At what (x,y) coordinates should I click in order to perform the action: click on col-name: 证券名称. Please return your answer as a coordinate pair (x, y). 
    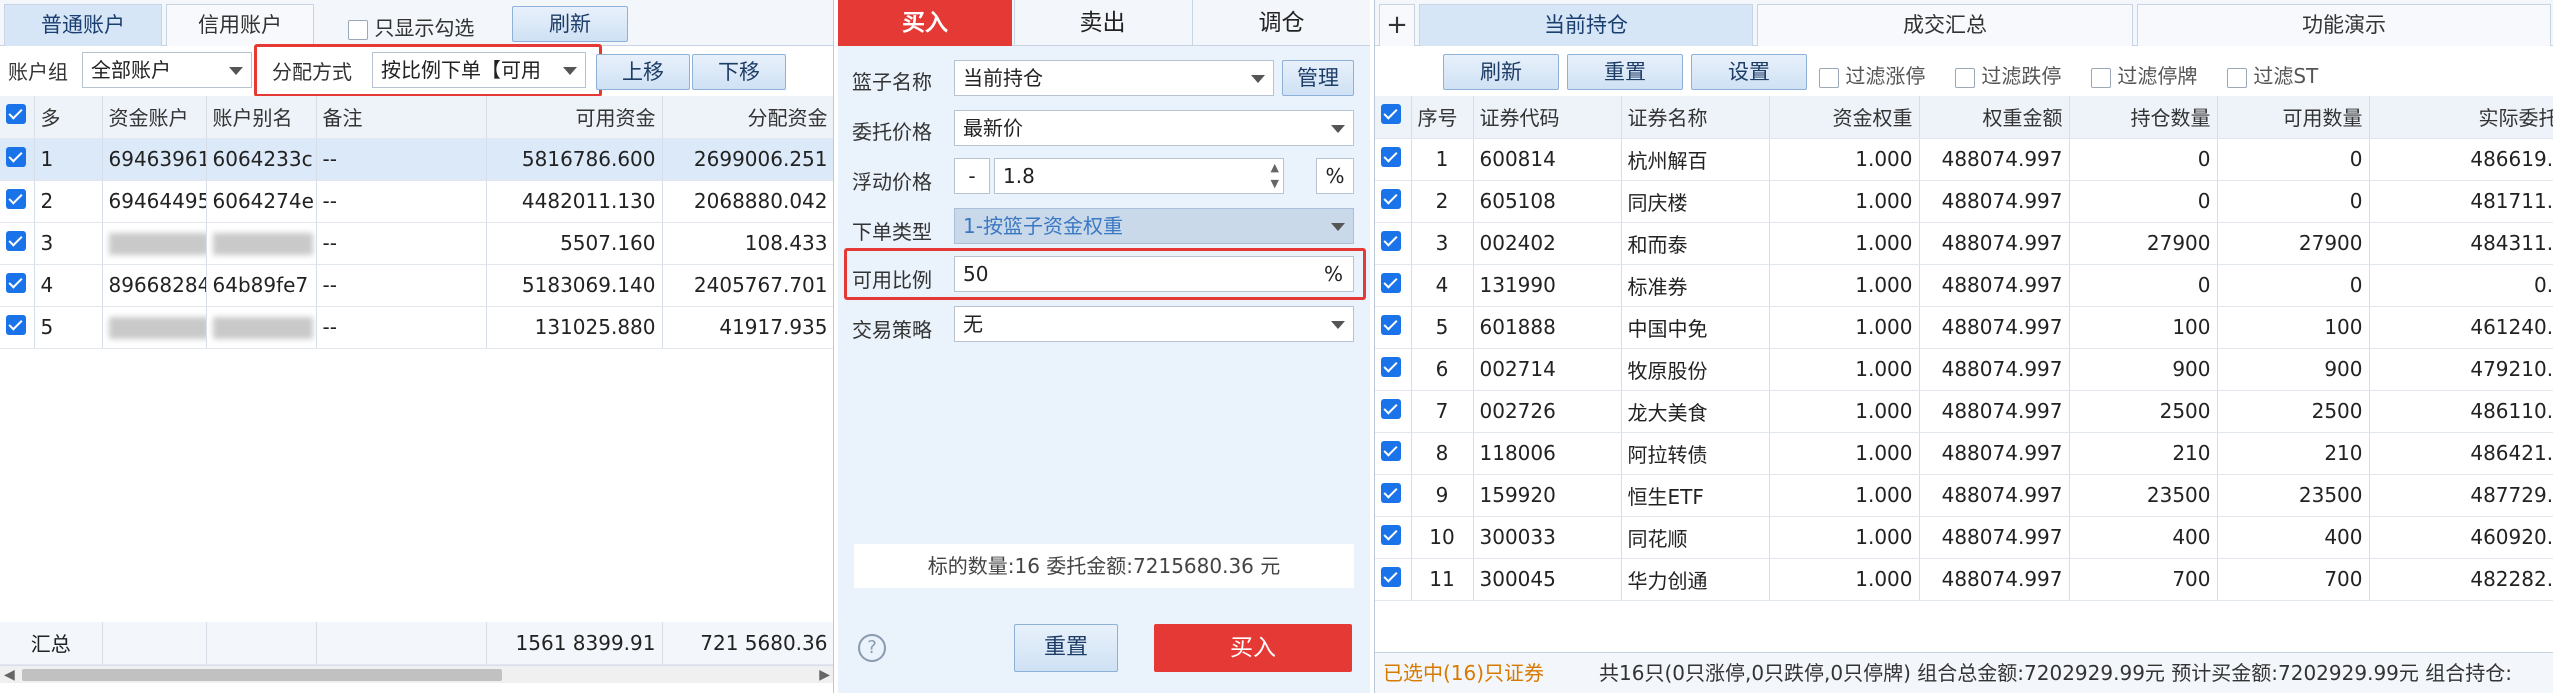
    Looking at the image, I should click on (1695, 117).